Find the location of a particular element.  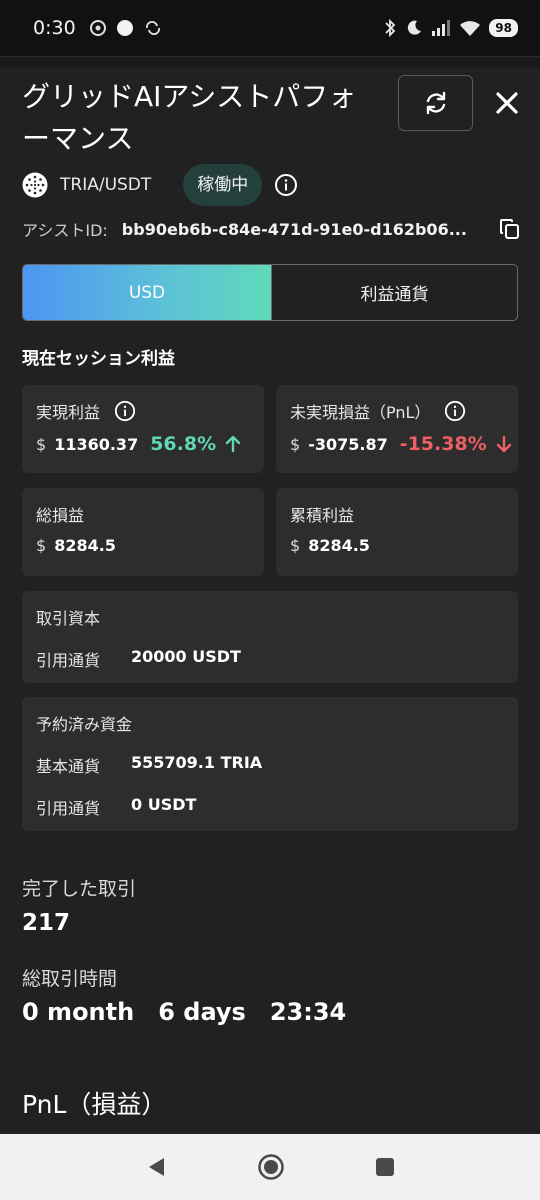

pair-row: TRIA/USDT 稼働中 is located at coordinates (160, 185).